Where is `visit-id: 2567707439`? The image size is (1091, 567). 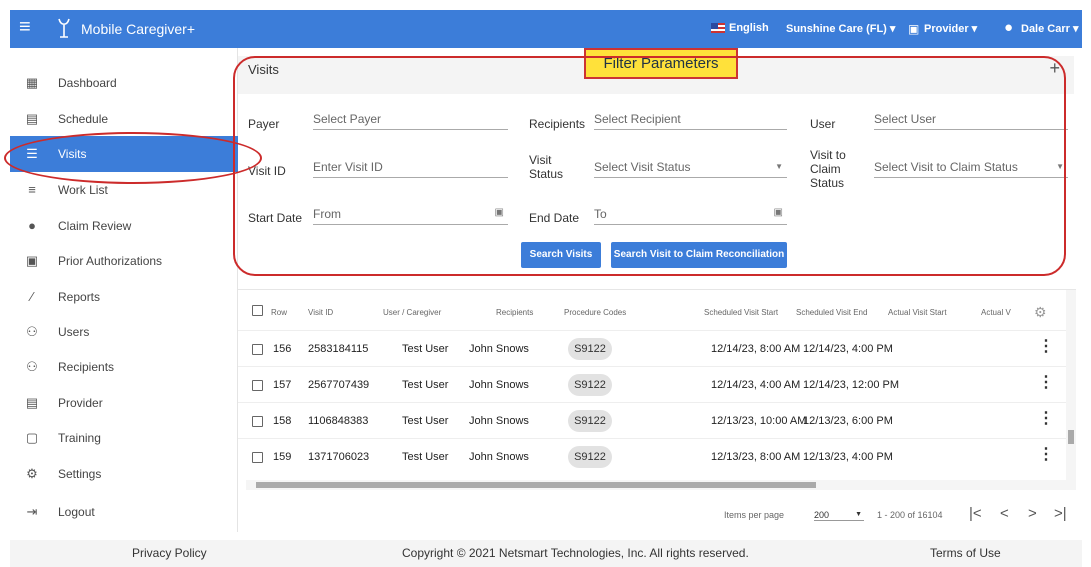 visit-id: 2567707439 is located at coordinates (338, 385).